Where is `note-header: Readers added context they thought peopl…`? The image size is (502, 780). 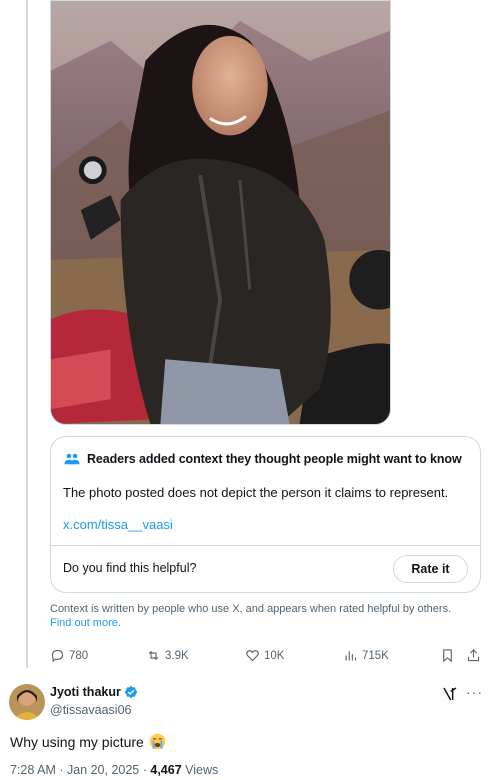
note-header: Readers added context they thought peopl… is located at coordinates (262, 459).